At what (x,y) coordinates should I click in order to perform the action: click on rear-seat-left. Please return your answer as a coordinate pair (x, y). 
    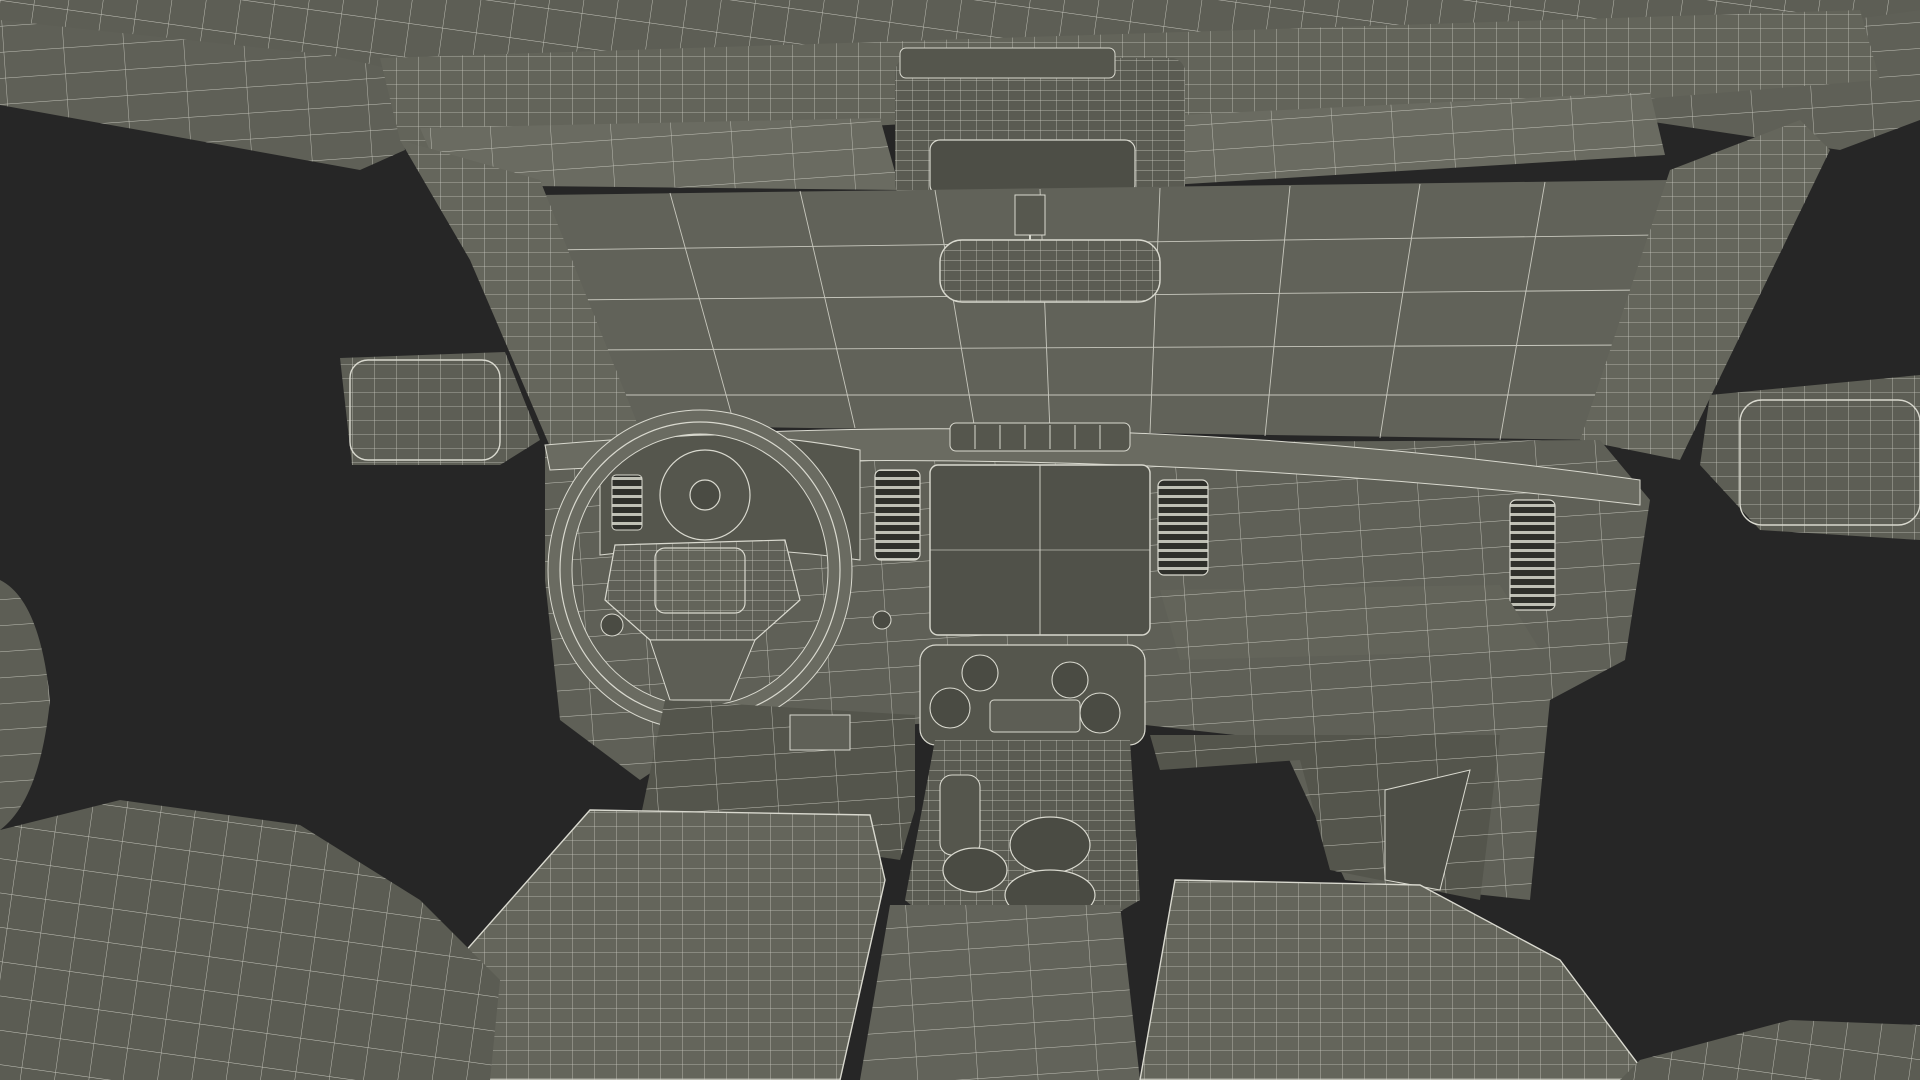
    Looking at the image, I should click on (250, 830).